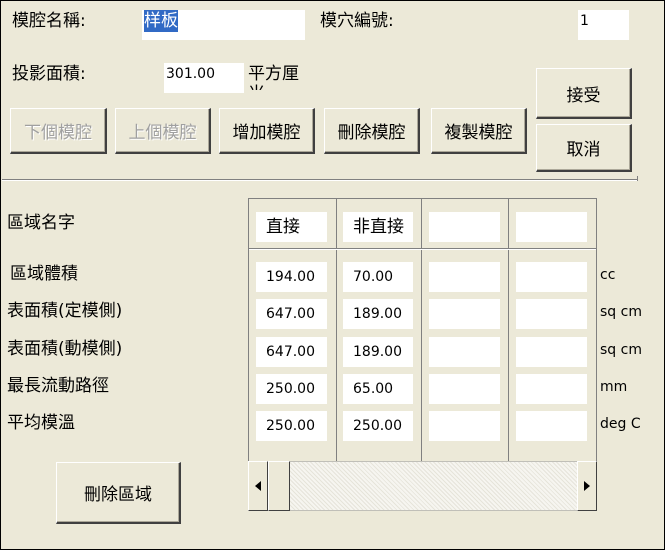  What do you see at coordinates (163, 131) in the screenshot?
I see `prev-cavity-button: 上個模腔` at bounding box center [163, 131].